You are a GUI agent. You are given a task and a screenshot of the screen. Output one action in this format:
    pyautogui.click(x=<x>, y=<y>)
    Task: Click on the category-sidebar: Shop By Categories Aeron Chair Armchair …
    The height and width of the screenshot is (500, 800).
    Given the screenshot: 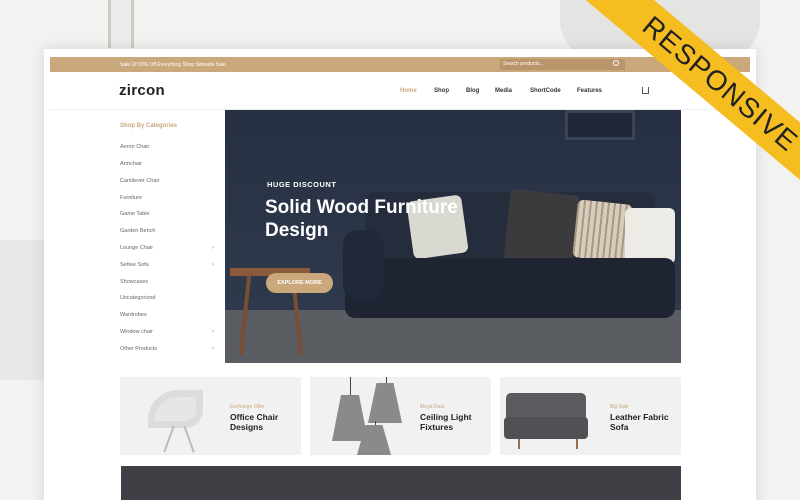 What is the action you would take?
    pyautogui.click(x=168, y=236)
    